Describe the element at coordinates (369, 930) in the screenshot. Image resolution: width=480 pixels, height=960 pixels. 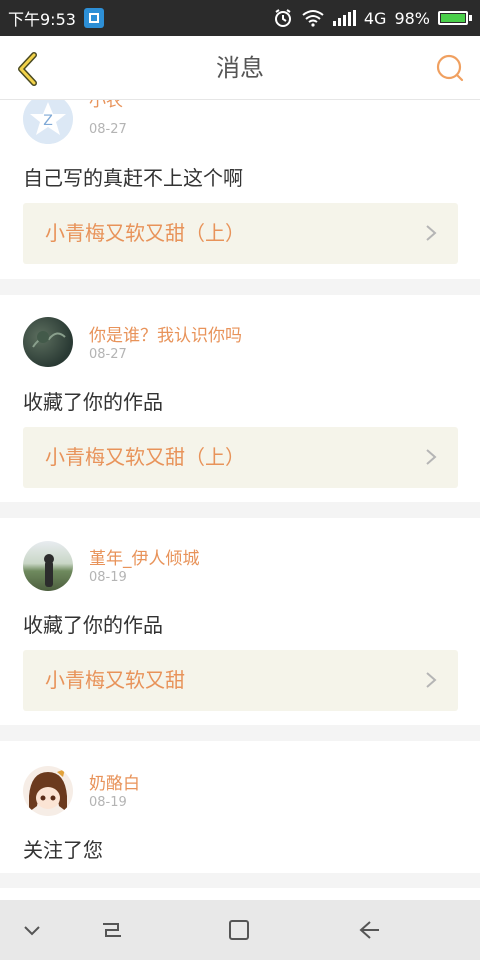
I see `back-icon` at that location.